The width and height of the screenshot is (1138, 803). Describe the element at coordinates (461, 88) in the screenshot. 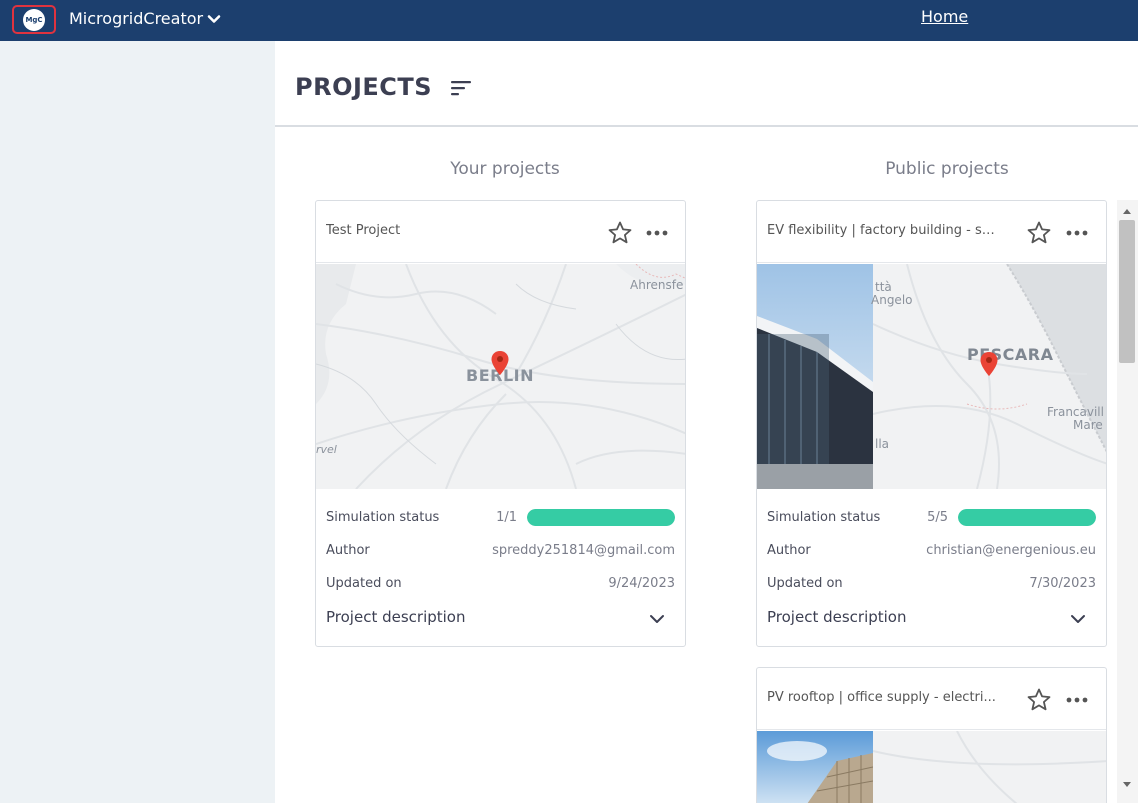

I see `sort-lines-icon` at that location.